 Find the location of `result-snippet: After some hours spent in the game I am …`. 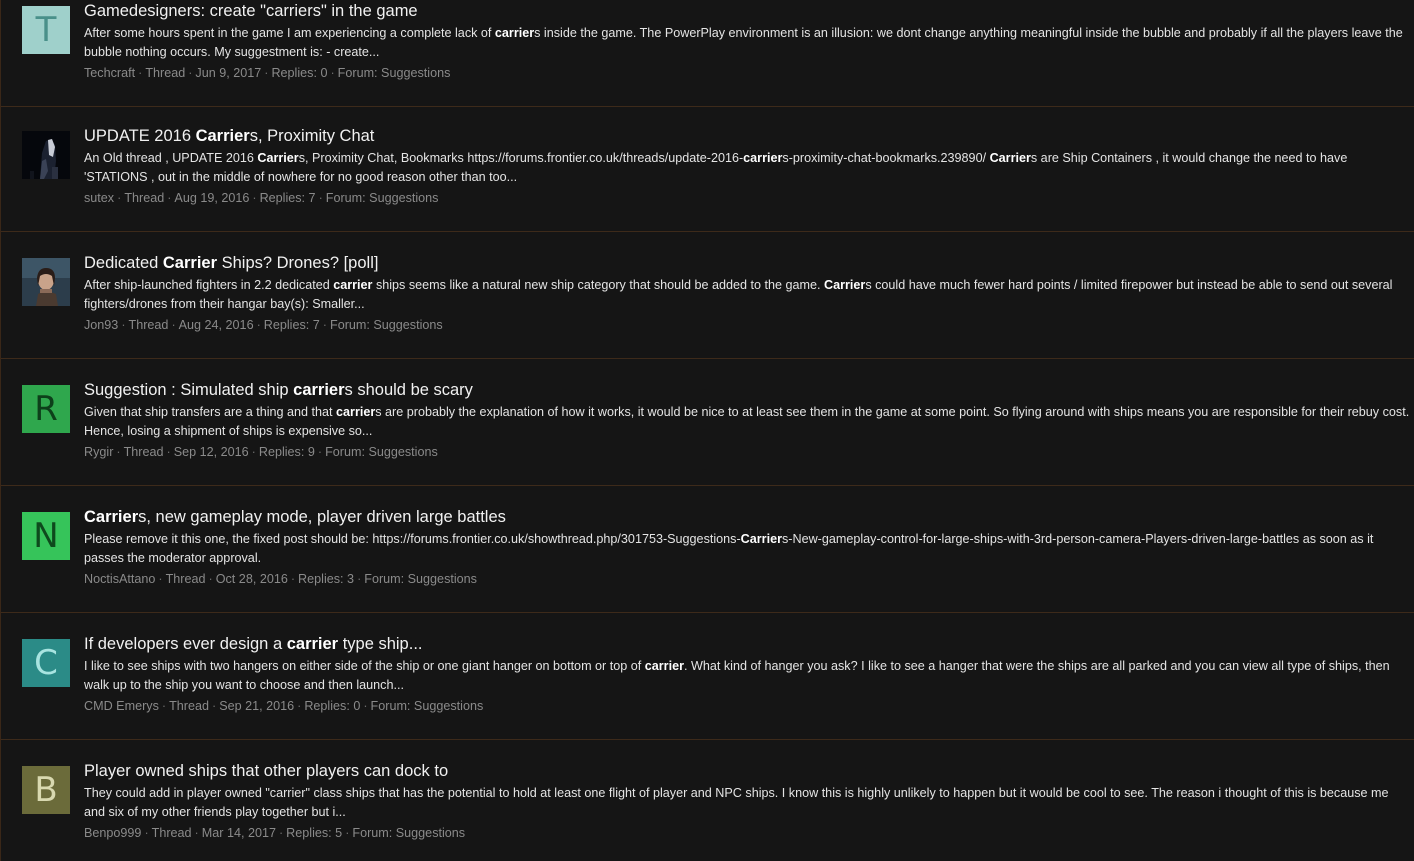

result-snippet: After some hours spent in the game I am … is located at coordinates (747, 43).